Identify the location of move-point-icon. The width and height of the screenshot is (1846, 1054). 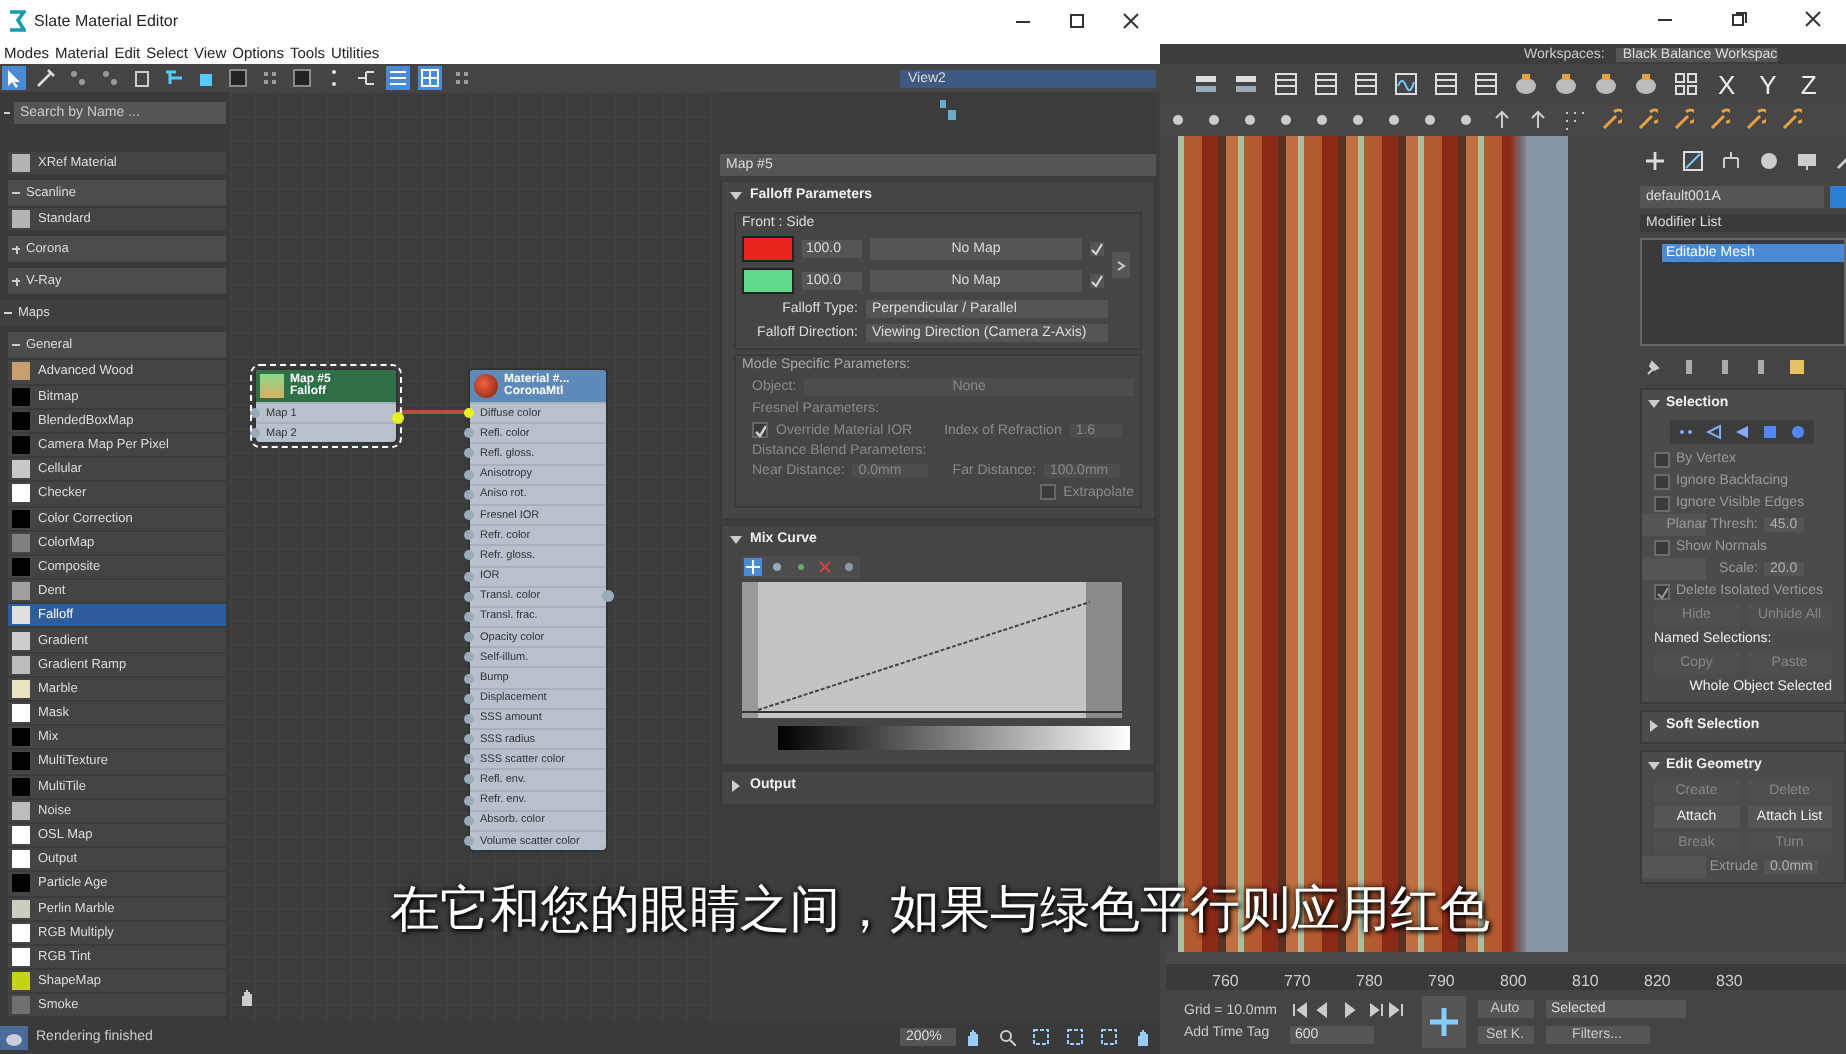
(753, 567).